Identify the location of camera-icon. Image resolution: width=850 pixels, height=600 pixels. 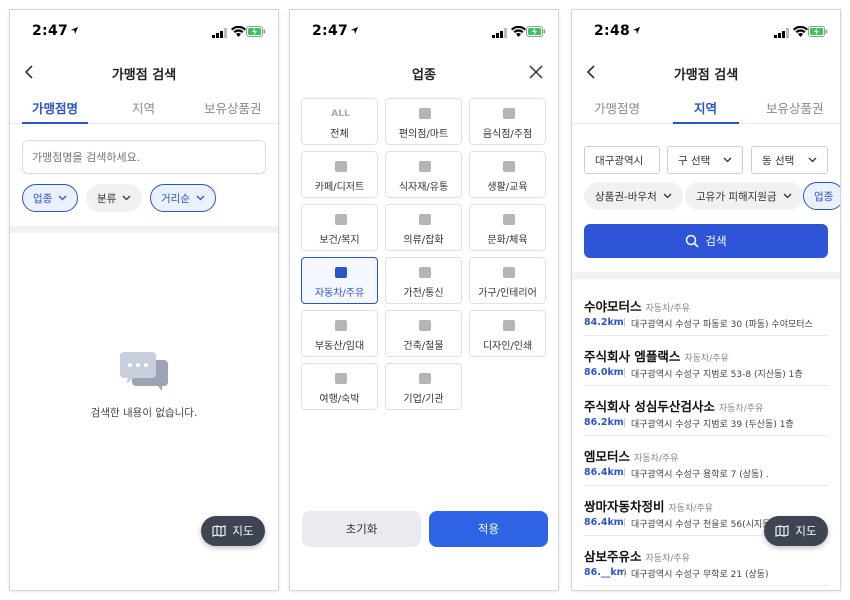
(508, 219).